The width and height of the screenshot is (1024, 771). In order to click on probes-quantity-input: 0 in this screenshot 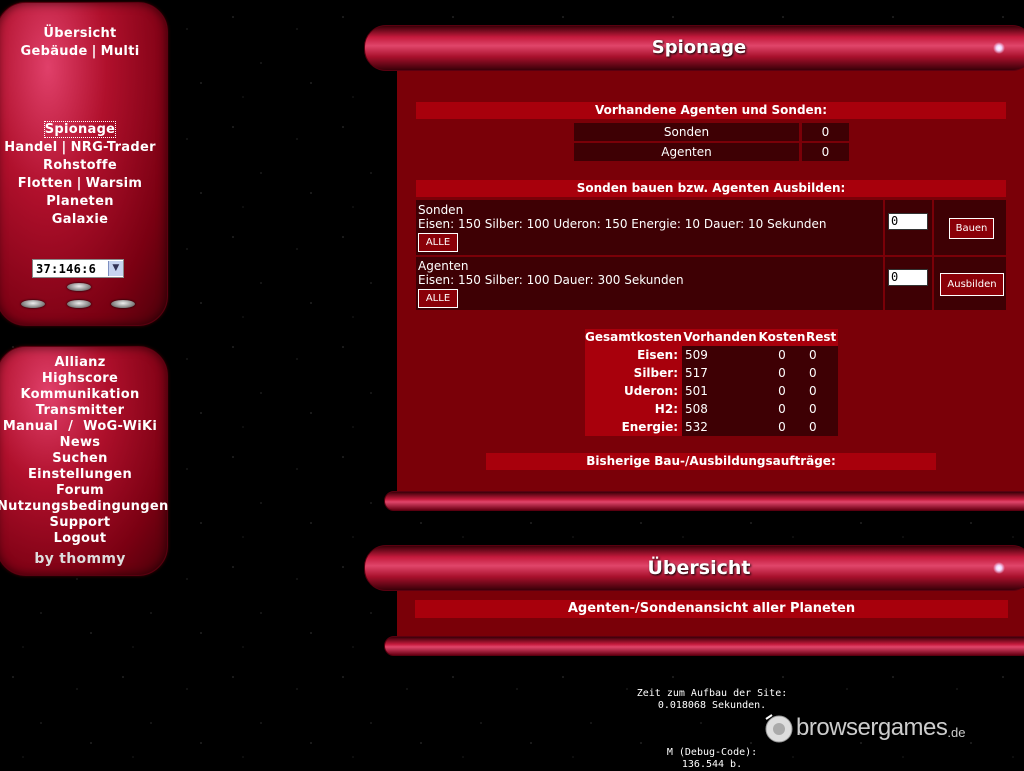, I will do `click(908, 221)`.